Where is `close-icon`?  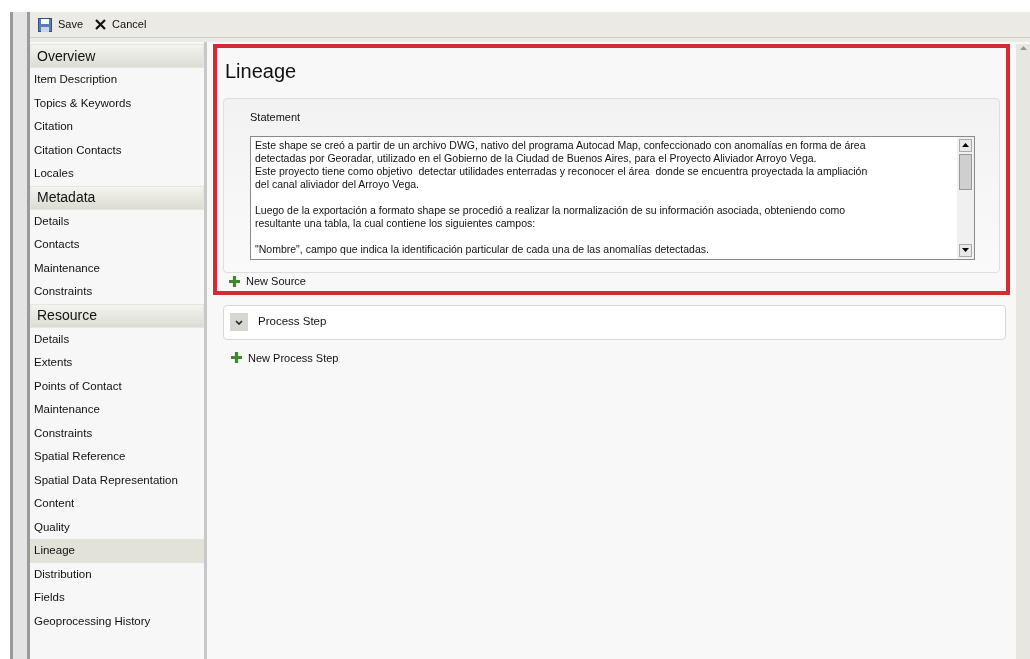
close-icon is located at coordinates (101, 24).